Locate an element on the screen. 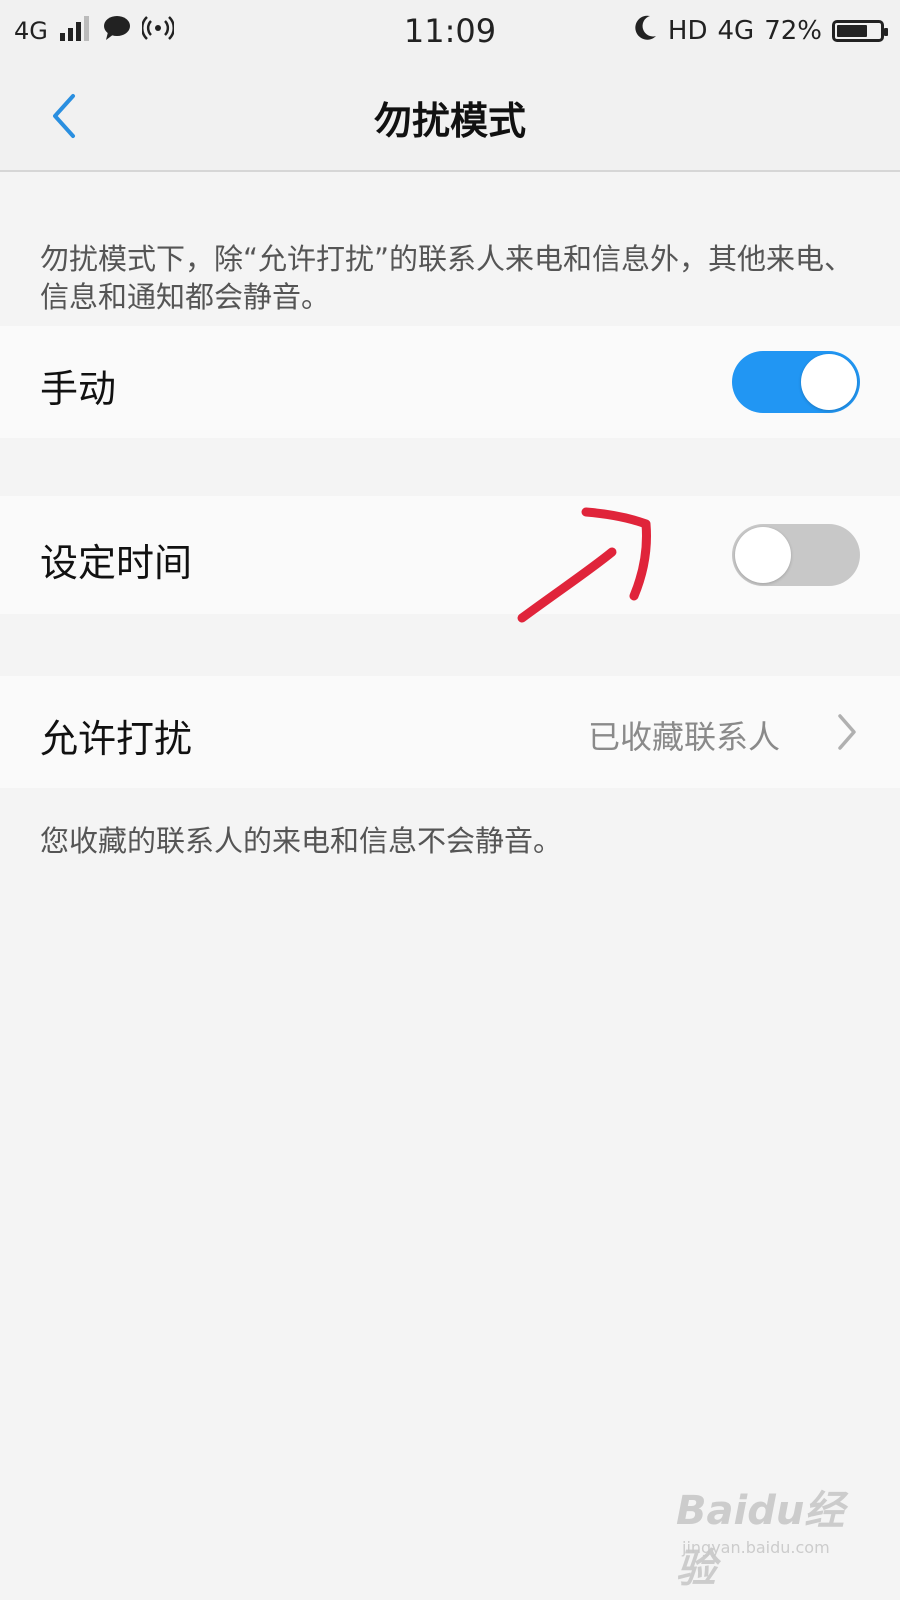 This screenshot has height=1600, width=900. watermark-brand: Baidu经验 is located at coordinates (760, 1540).